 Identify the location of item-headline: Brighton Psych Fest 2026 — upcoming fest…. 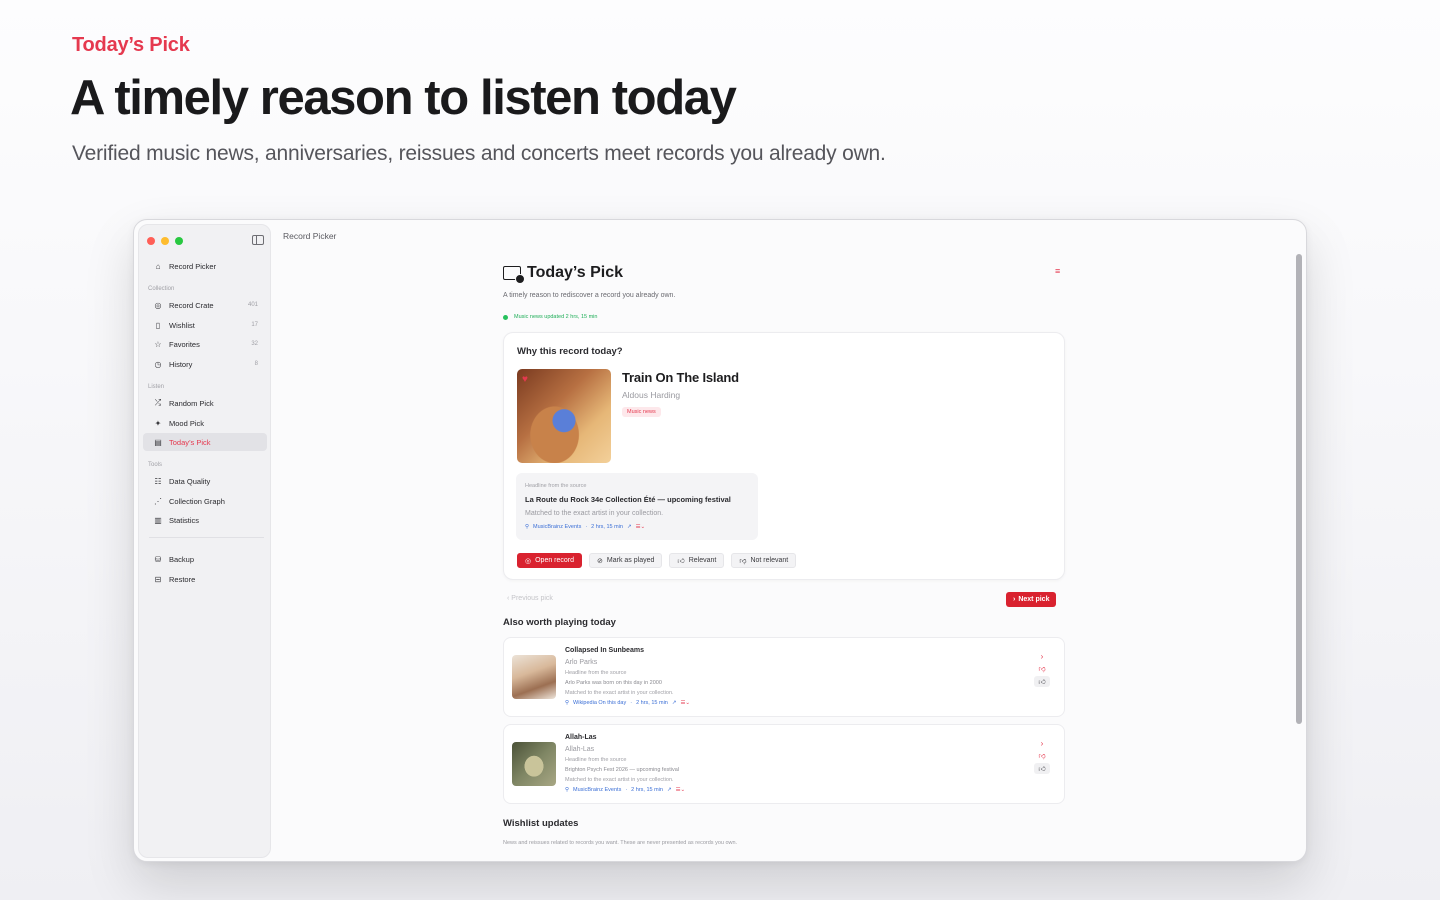
(622, 770).